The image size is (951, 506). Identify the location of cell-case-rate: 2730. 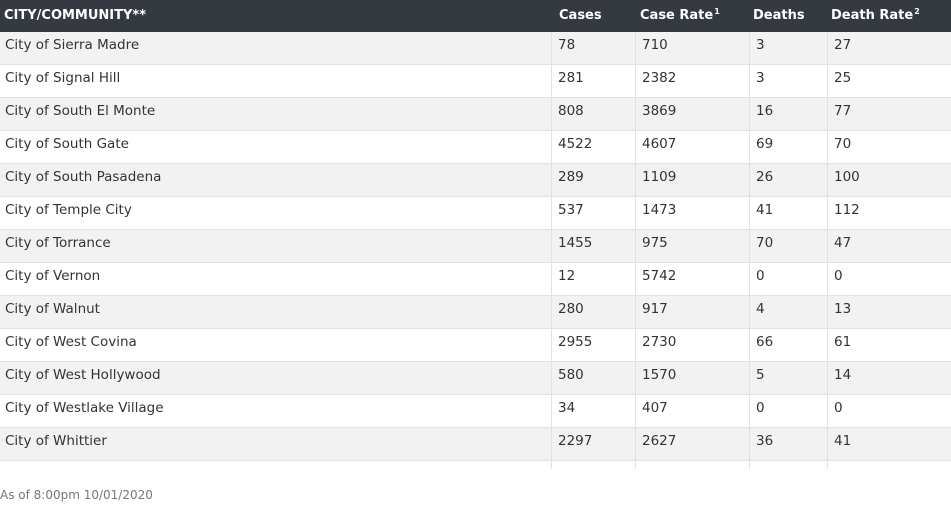
(692, 345).